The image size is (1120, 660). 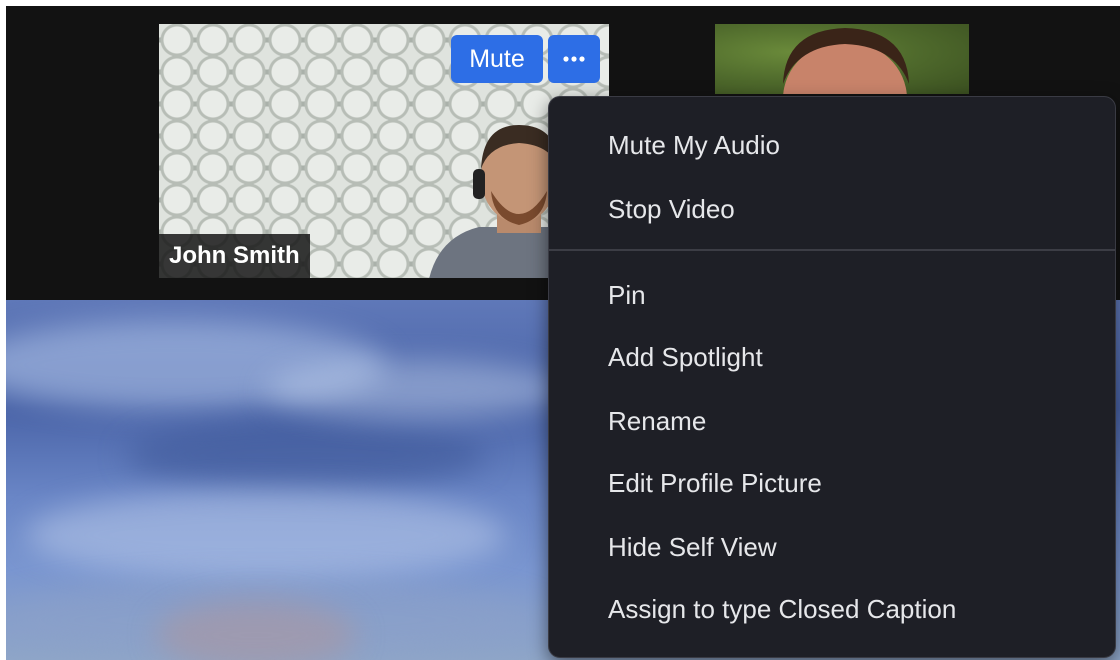 I want to click on participant-name-label: John Smith, so click(x=234, y=256).